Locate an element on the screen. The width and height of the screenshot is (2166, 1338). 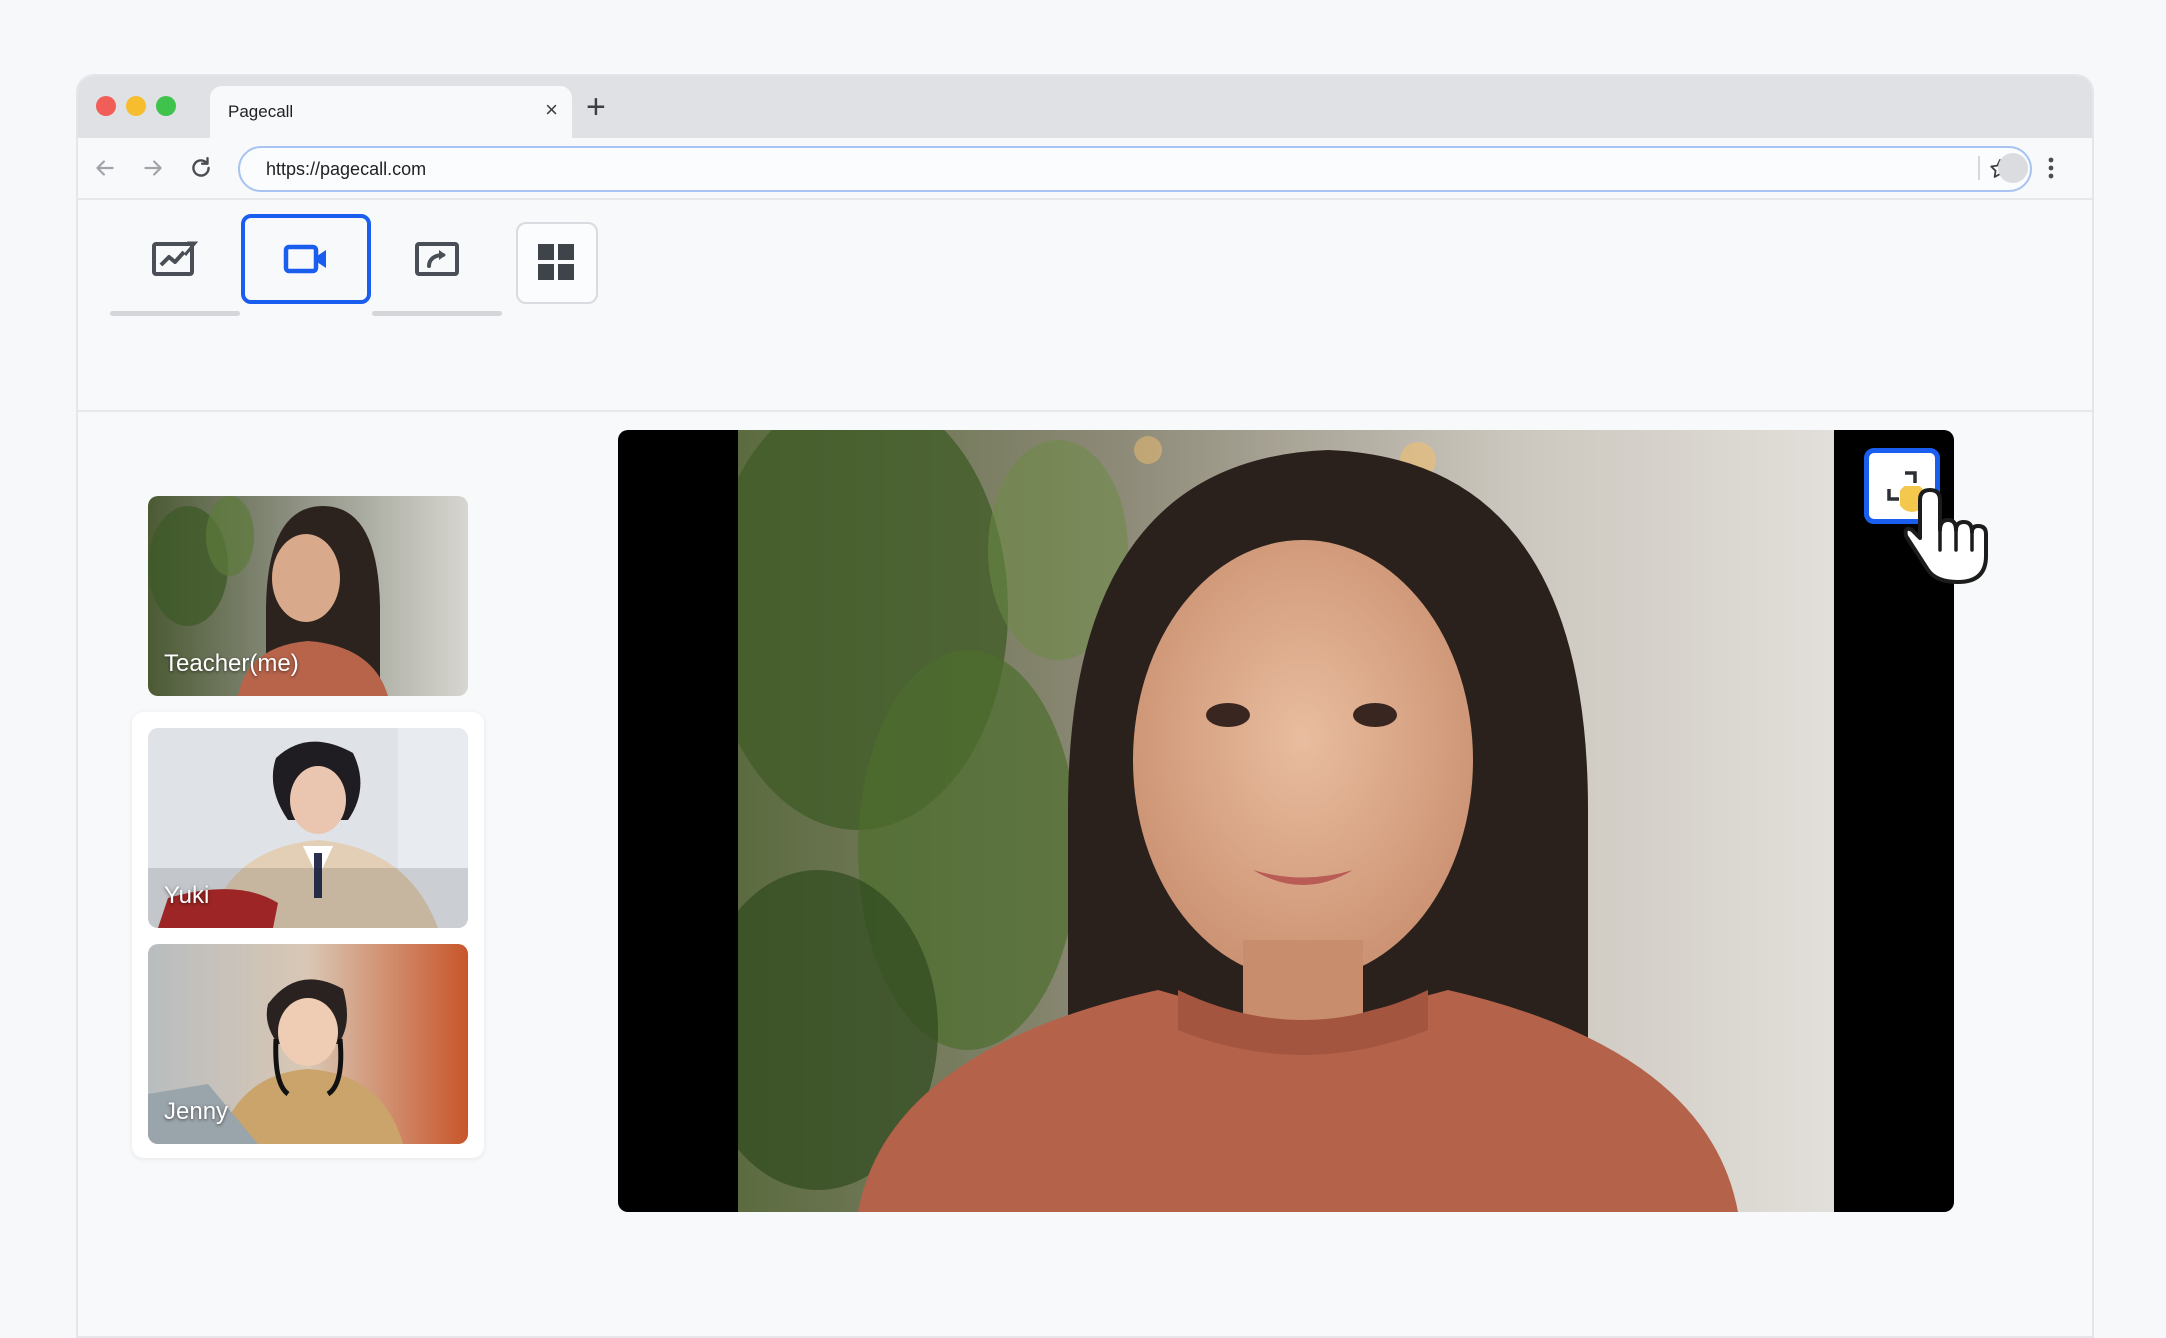
close-window-button is located at coordinates (106, 106).